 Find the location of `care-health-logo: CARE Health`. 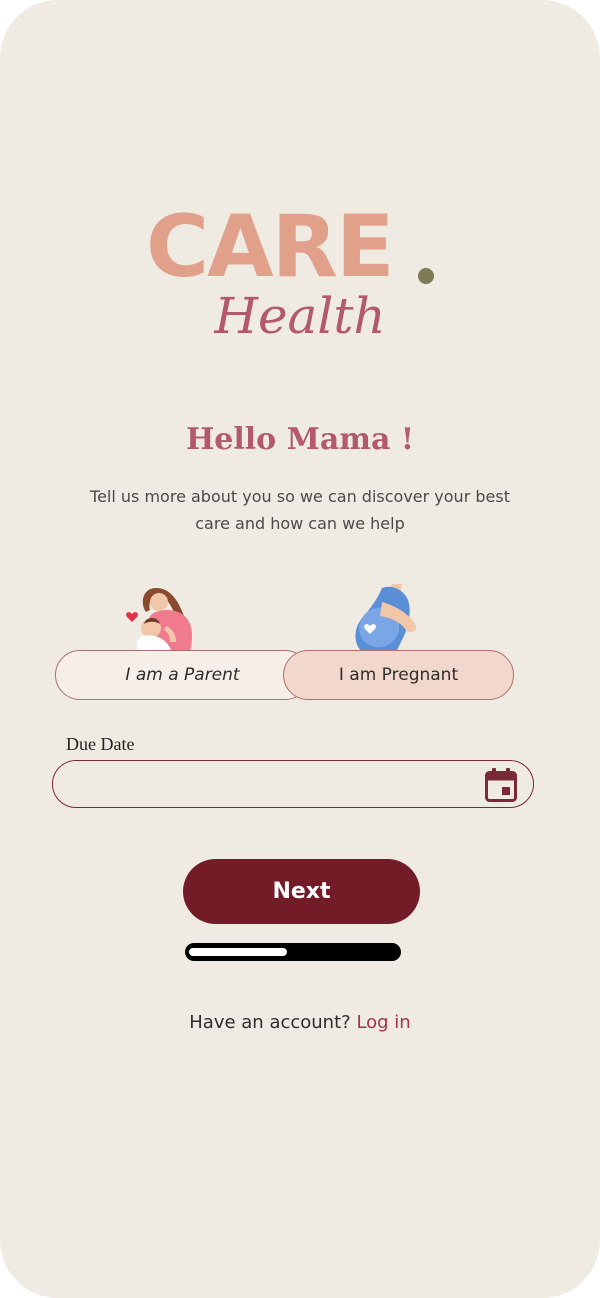

care-health-logo: CARE Health is located at coordinates (300, 280).